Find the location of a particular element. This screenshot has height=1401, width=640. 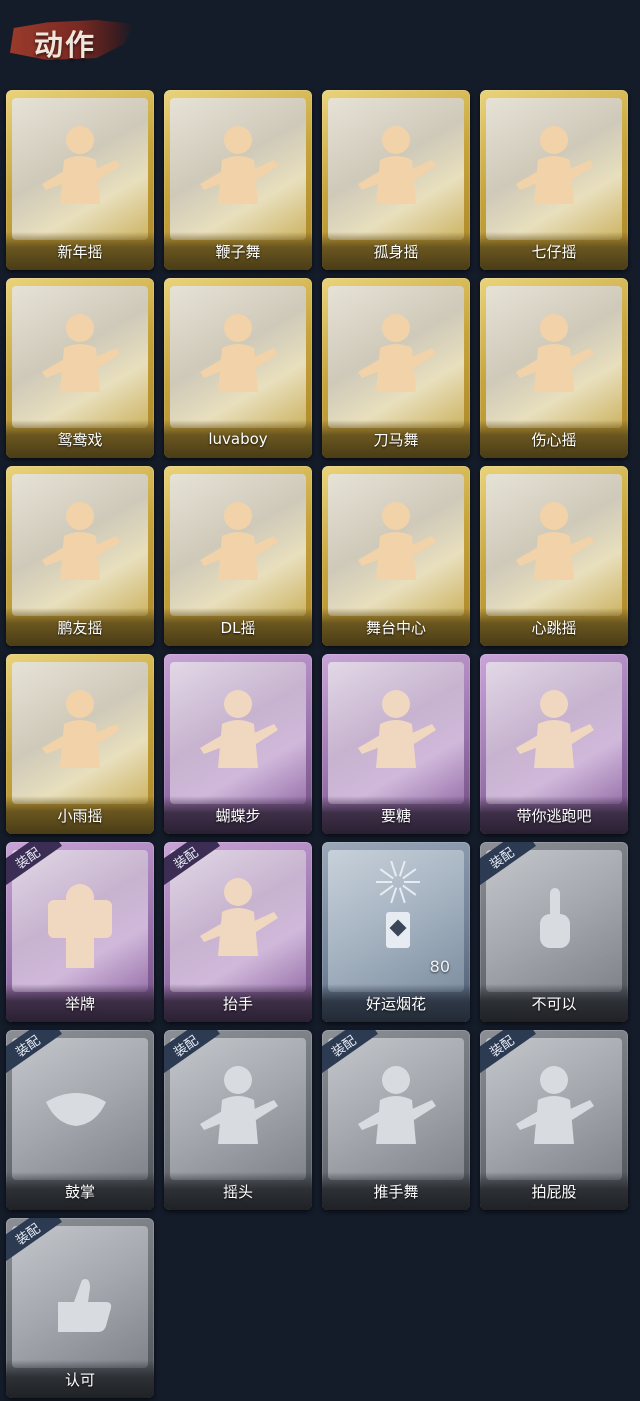

card-label-bar: 抬手 is located at coordinates (238, 1003).